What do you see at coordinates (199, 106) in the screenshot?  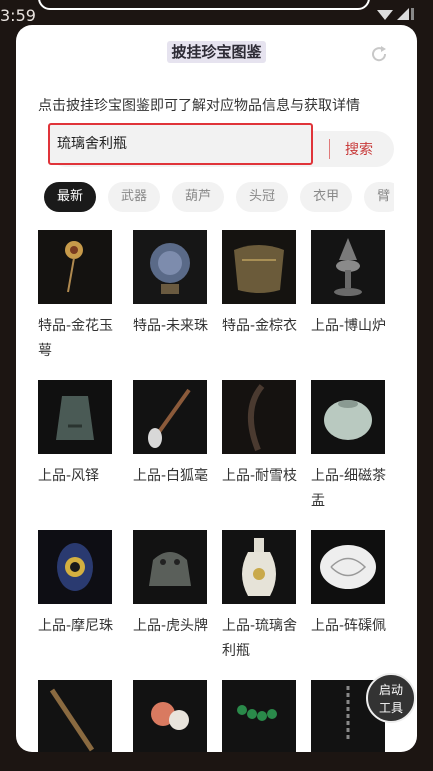 I see `hint-text: 点击披挂珍宝图鉴即可了解对应物品信息与获取详情` at bounding box center [199, 106].